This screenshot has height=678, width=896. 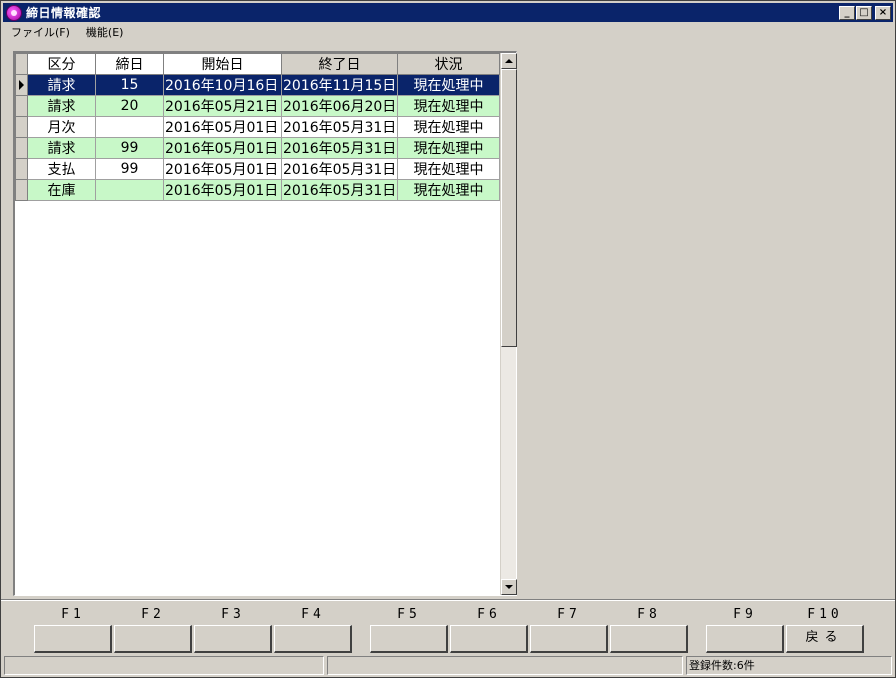 I want to click on table-row: 請求 15 2016年10月16日 2016年11月15日 現在処理中, so click(x=257, y=85).